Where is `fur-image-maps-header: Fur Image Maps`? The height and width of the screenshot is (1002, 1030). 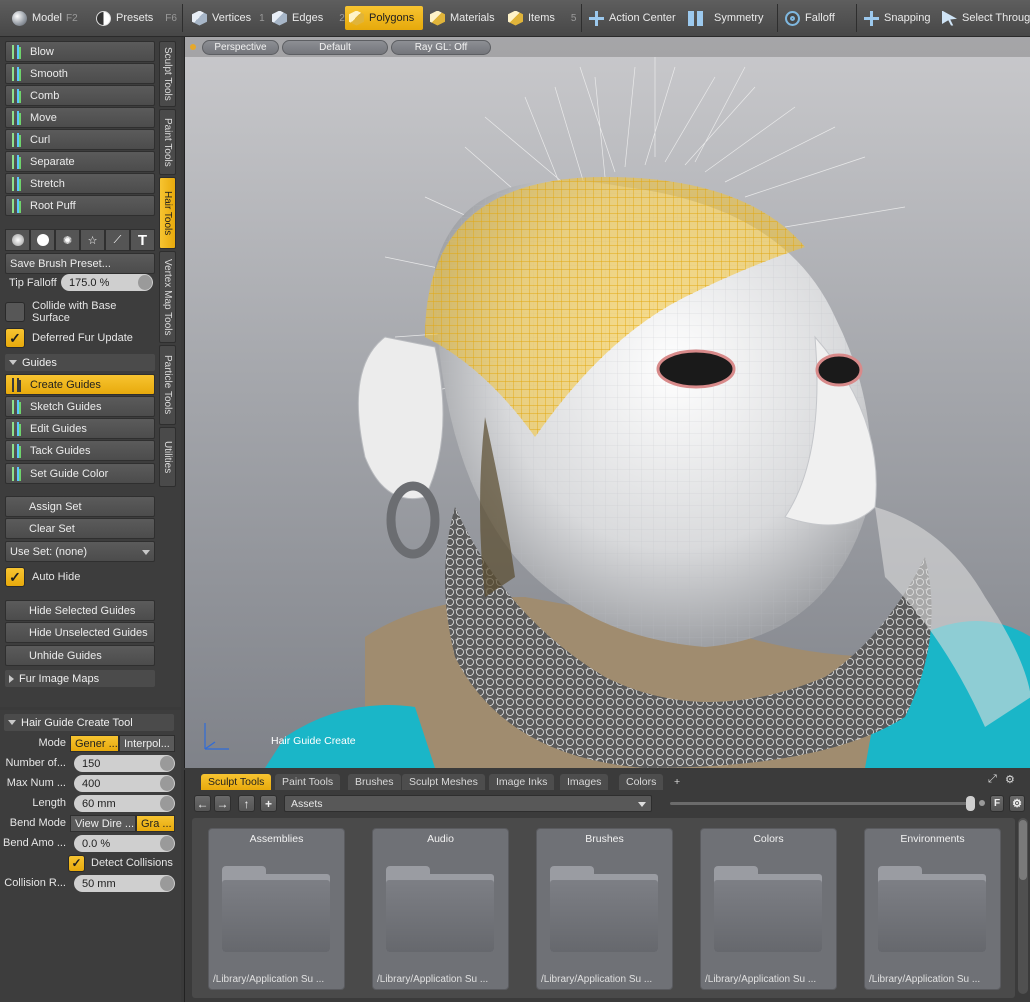
fur-image-maps-header: Fur Image Maps is located at coordinates (80, 678).